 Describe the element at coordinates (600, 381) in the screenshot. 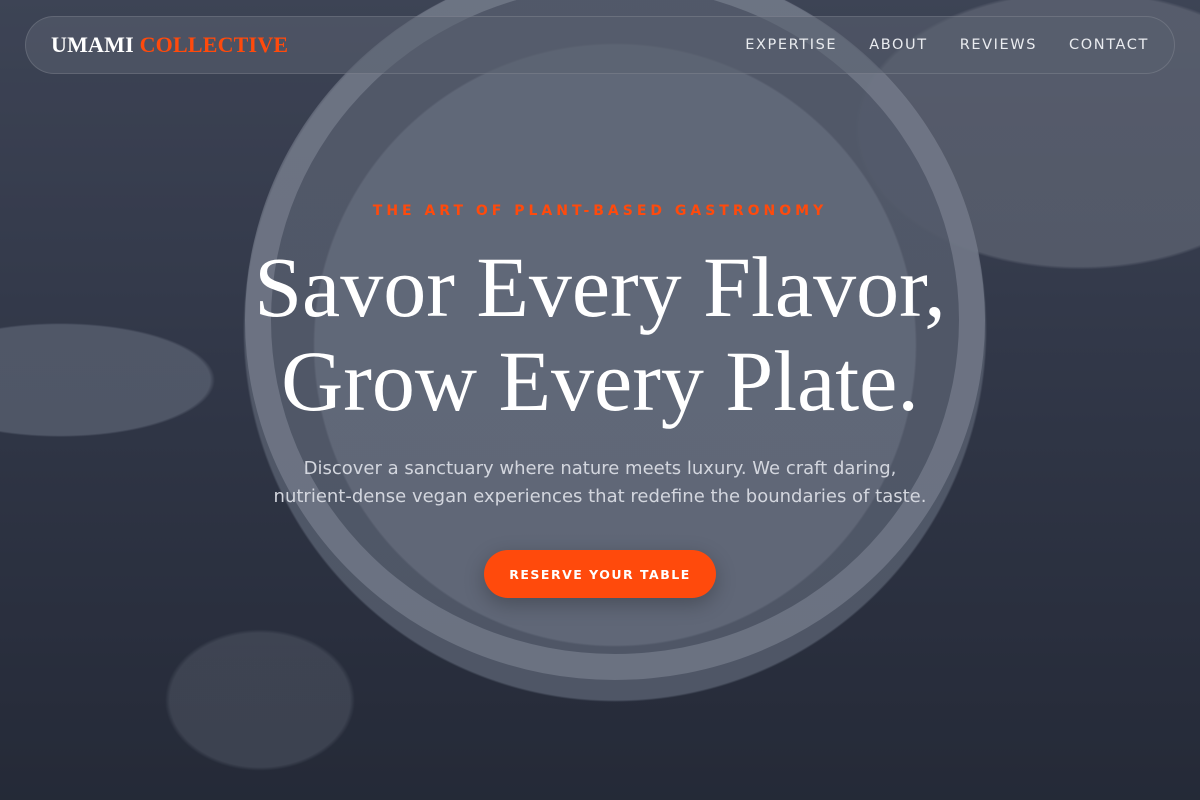

I see `hero-headline-line2: Grow Every Plate.` at that location.